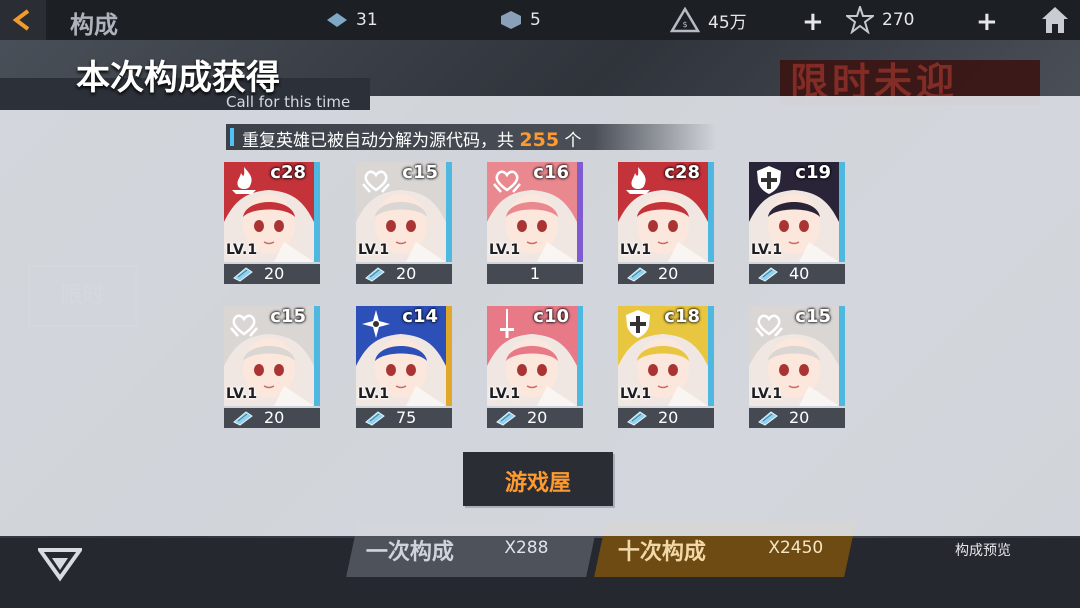  Describe the element at coordinates (94, 25) in the screenshot. I see `page-title: 构成` at that location.